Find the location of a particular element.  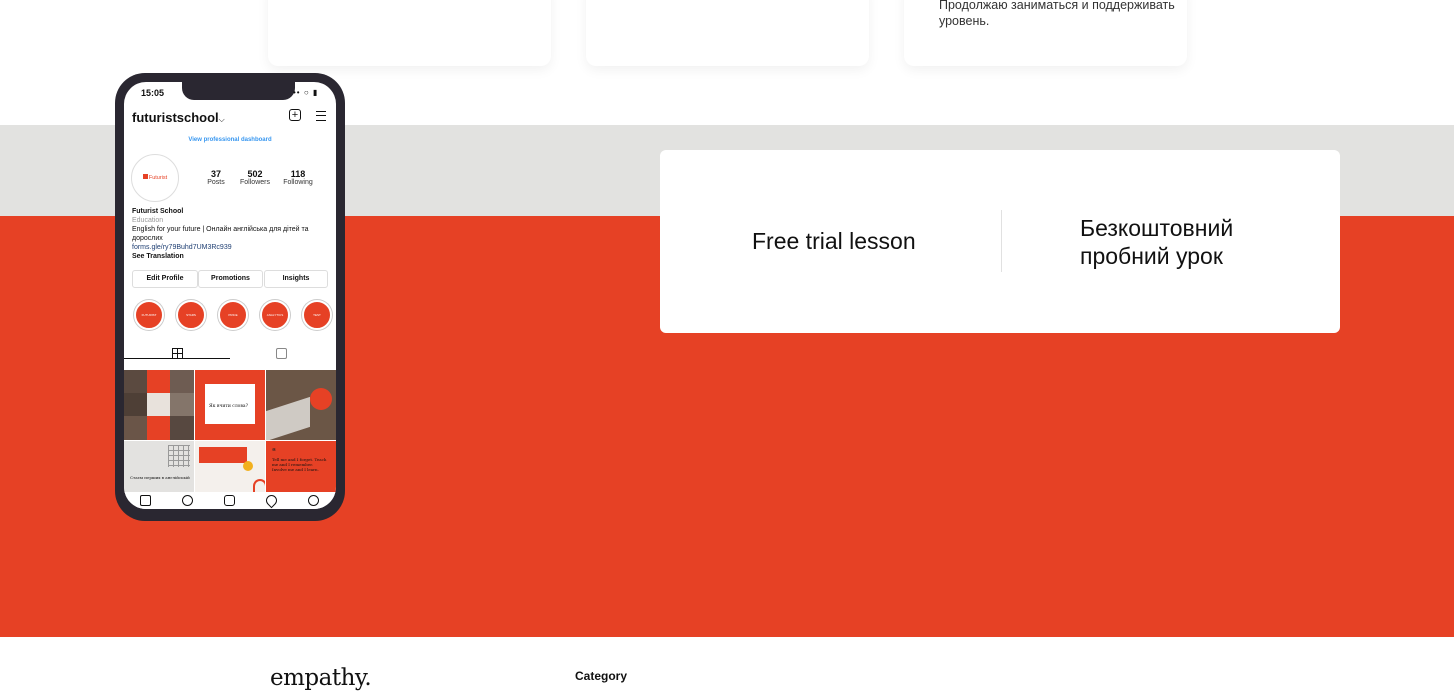

footer-category-heading: Category is located at coordinates (601, 676).